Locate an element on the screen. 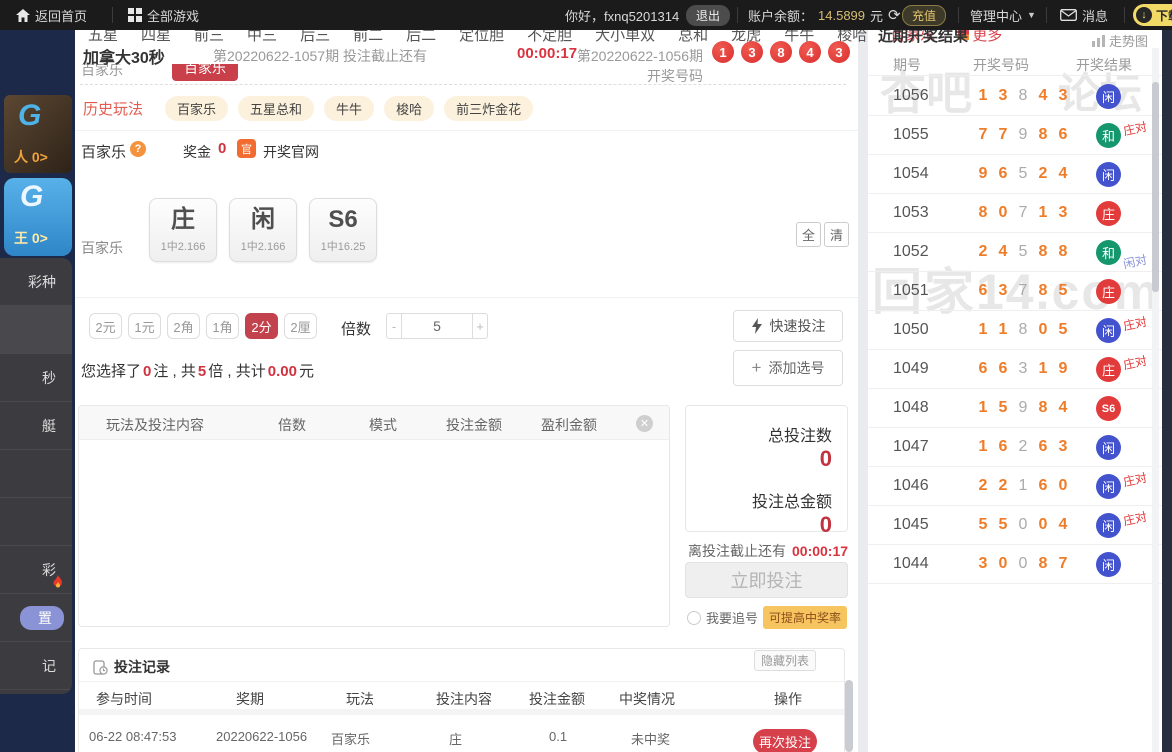 This screenshot has height=752, width=1172. home-label: 返回首页 is located at coordinates (61, 16).